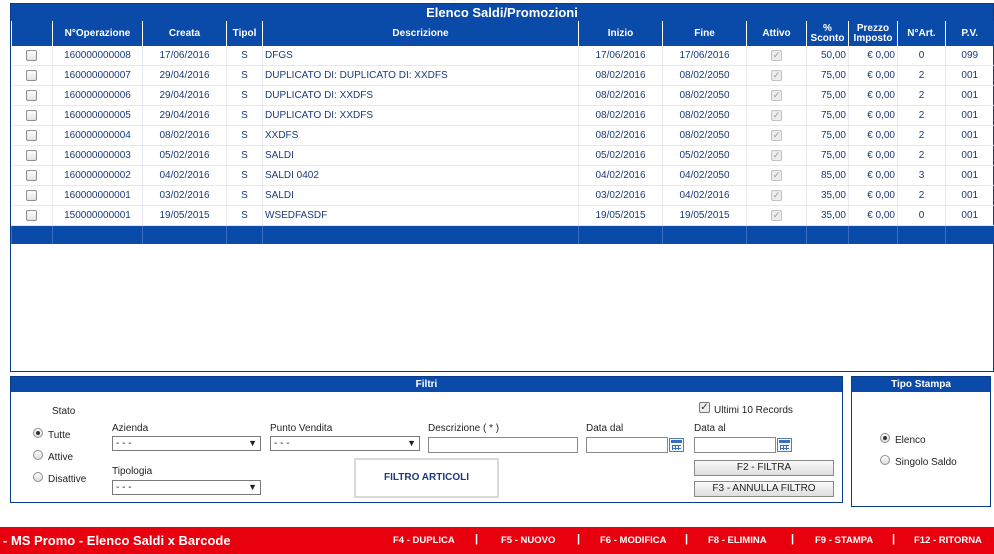 This screenshot has height=554, width=994. What do you see at coordinates (420, 75) in the screenshot?
I see `cell-descrizione: DUPLICATO DI: DUPLICATO DI: XXDFS` at bounding box center [420, 75].